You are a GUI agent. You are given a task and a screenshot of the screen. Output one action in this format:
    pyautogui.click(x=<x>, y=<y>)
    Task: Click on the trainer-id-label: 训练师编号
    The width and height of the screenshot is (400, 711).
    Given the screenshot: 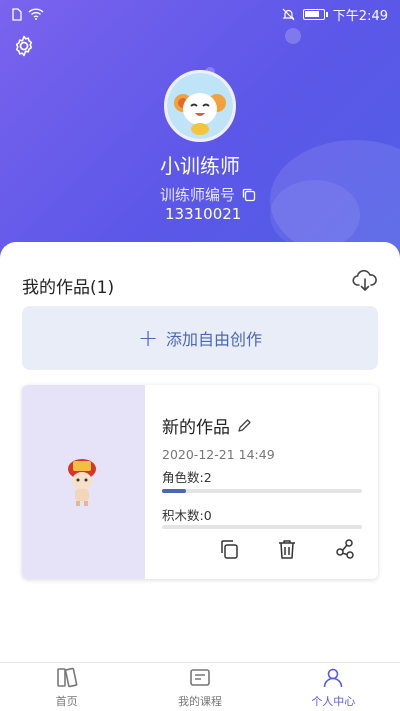 What is the action you would take?
    pyautogui.click(x=208, y=194)
    